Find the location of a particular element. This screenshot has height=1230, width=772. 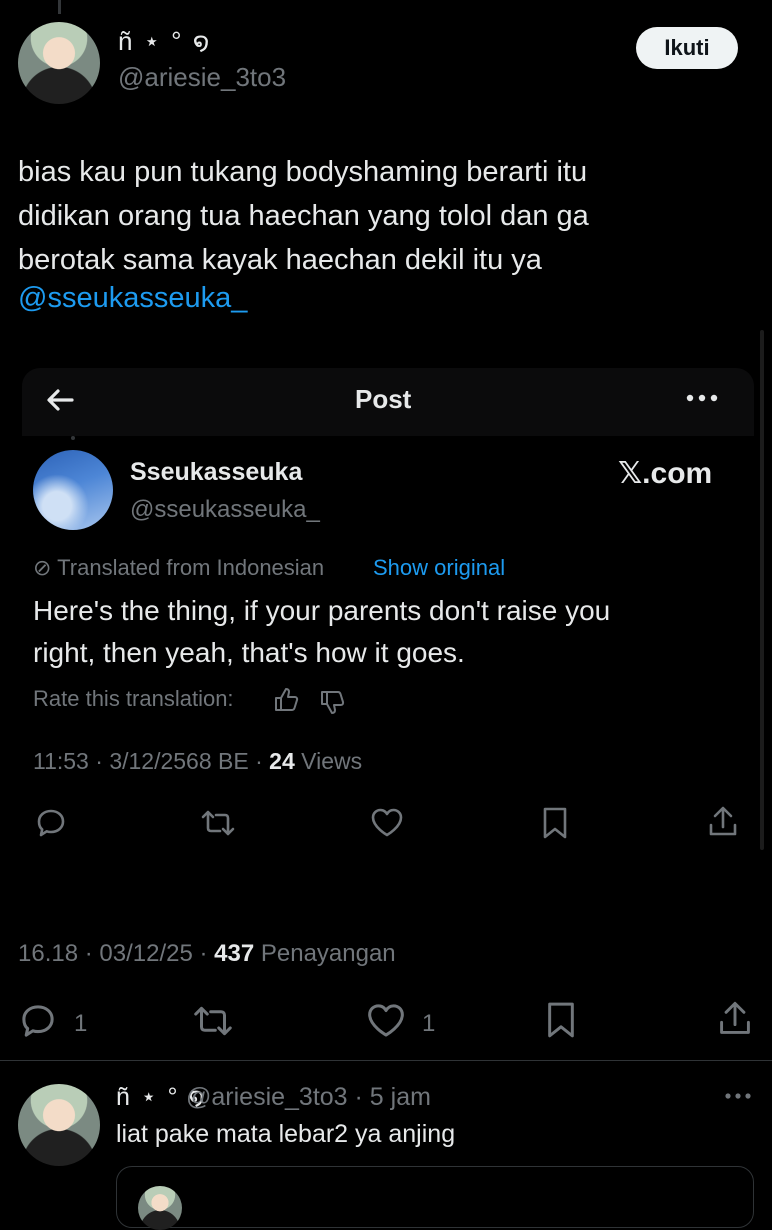

tweet-time: 16.18 is located at coordinates (48, 953).